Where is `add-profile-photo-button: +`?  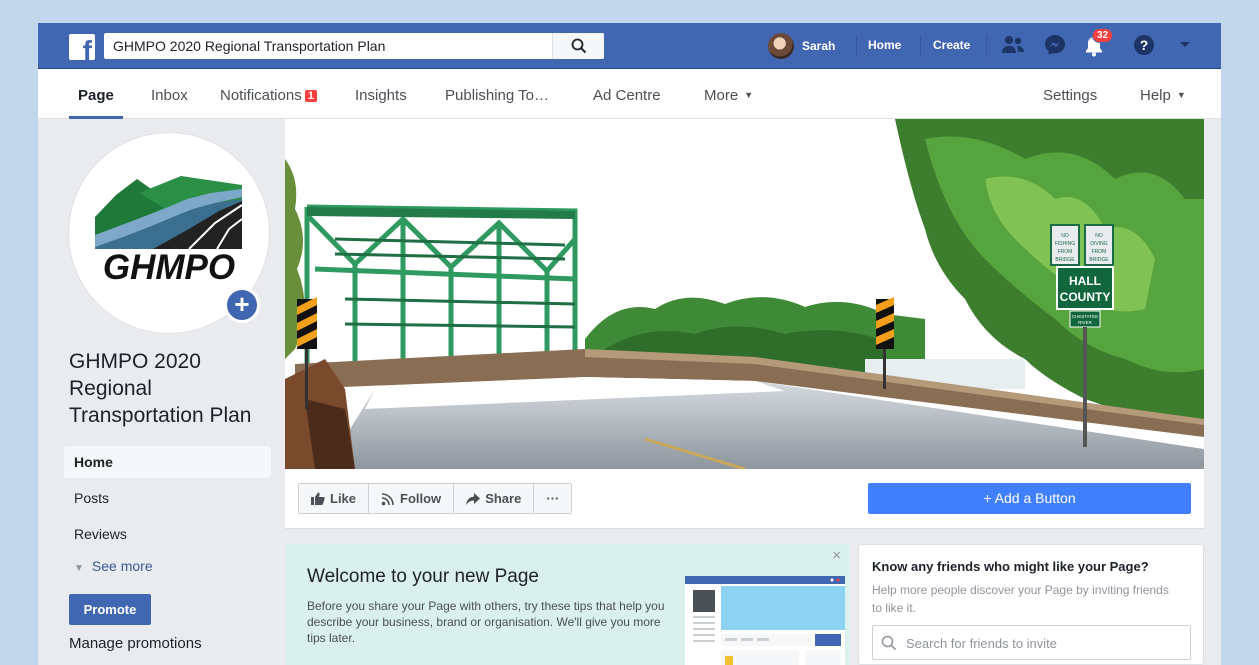
add-profile-photo-button: + is located at coordinates (242, 305).